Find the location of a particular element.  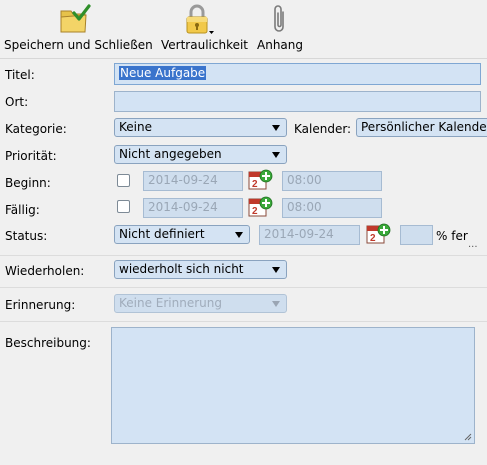

reminder-label: Erinnerung: is located at coordinates (40, 305).